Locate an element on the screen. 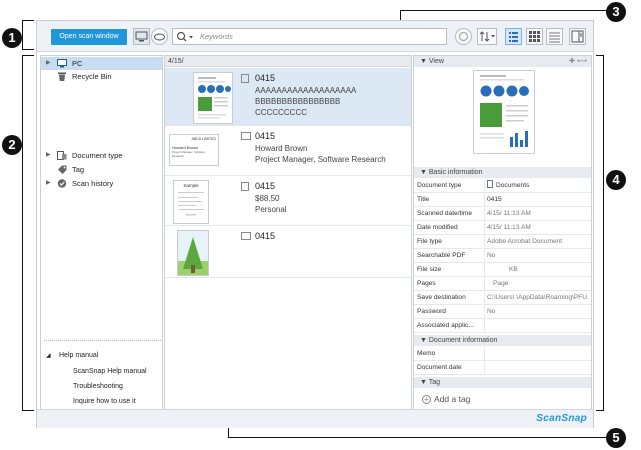  thumbnail-view-button is located at coordinates (534, 36).